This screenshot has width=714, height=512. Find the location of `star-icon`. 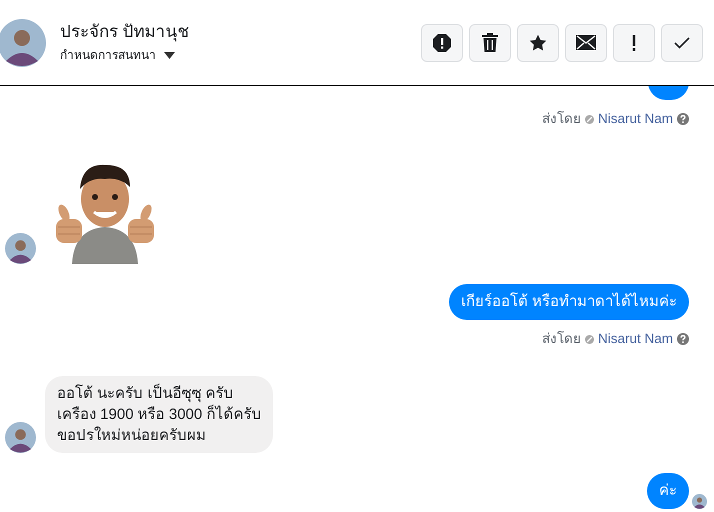

star-icon is located at coordinates (538, 43).